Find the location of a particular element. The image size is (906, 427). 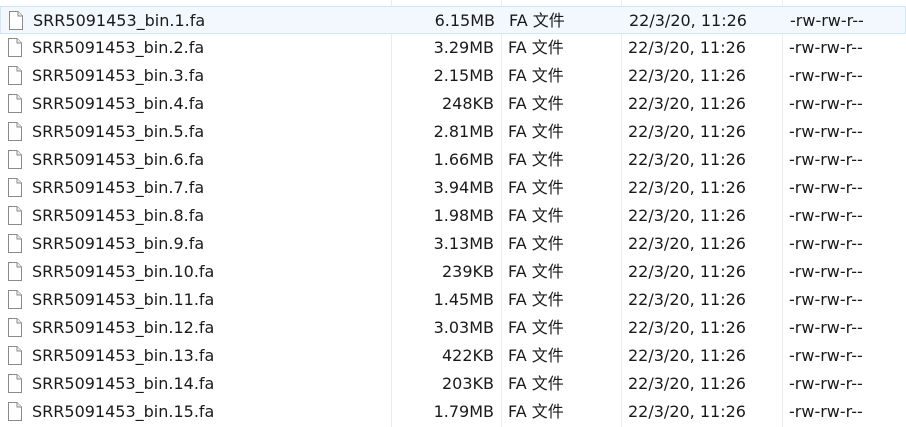

file-name: SRR5091453_bin.14.fa is located at coordinates (123, 383).